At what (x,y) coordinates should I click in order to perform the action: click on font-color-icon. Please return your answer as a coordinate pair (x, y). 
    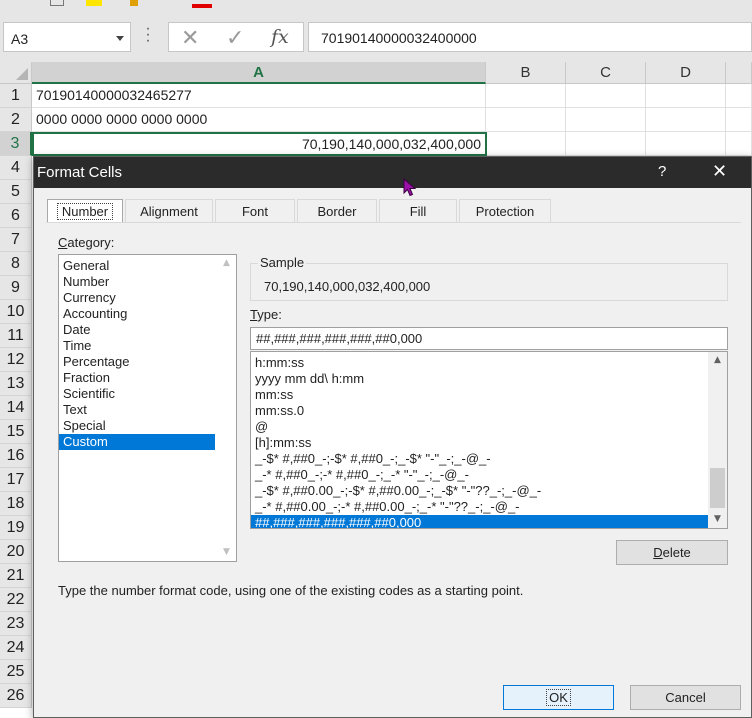
    Looking at the image, I should click on (202, 6).